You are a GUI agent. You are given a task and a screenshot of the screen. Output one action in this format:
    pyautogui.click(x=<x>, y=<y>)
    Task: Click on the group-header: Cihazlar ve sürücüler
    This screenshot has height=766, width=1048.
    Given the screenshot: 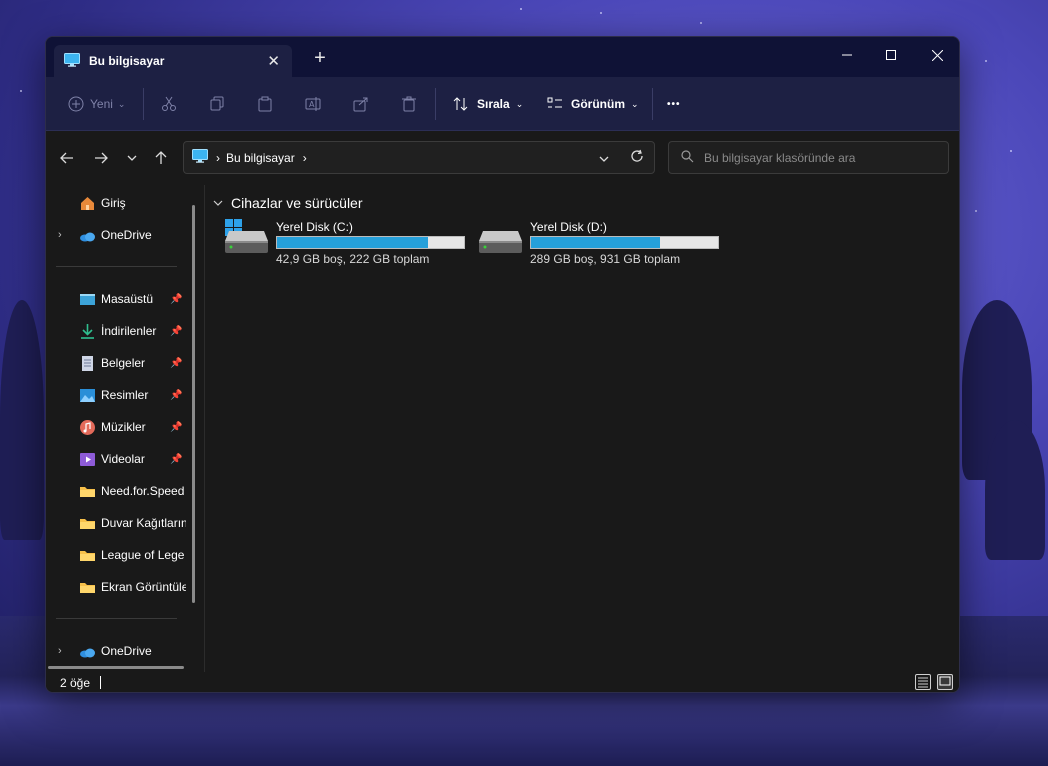 What is the action you would take?
    pyautogui.click(x=288, y=203)
    